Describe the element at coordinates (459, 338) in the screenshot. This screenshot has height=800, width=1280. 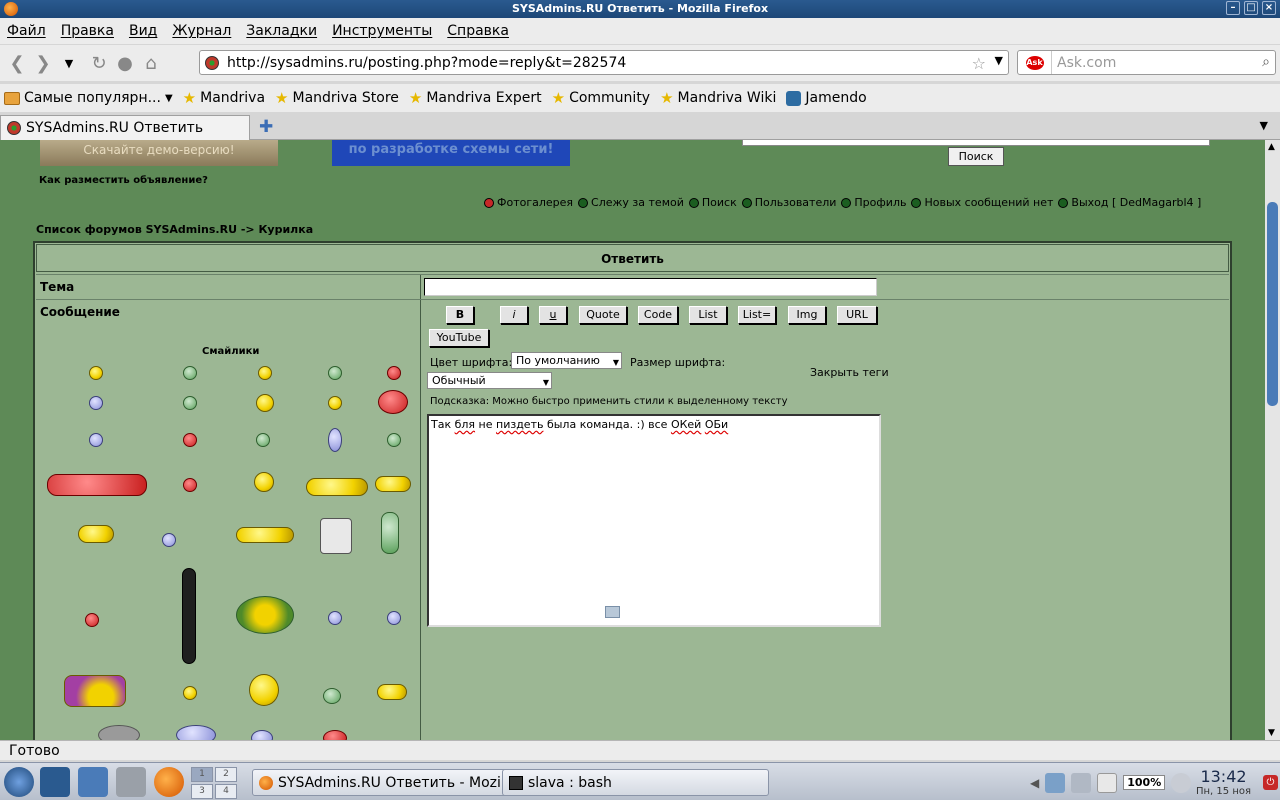
I see `youtube-button: YouTube` at that location.